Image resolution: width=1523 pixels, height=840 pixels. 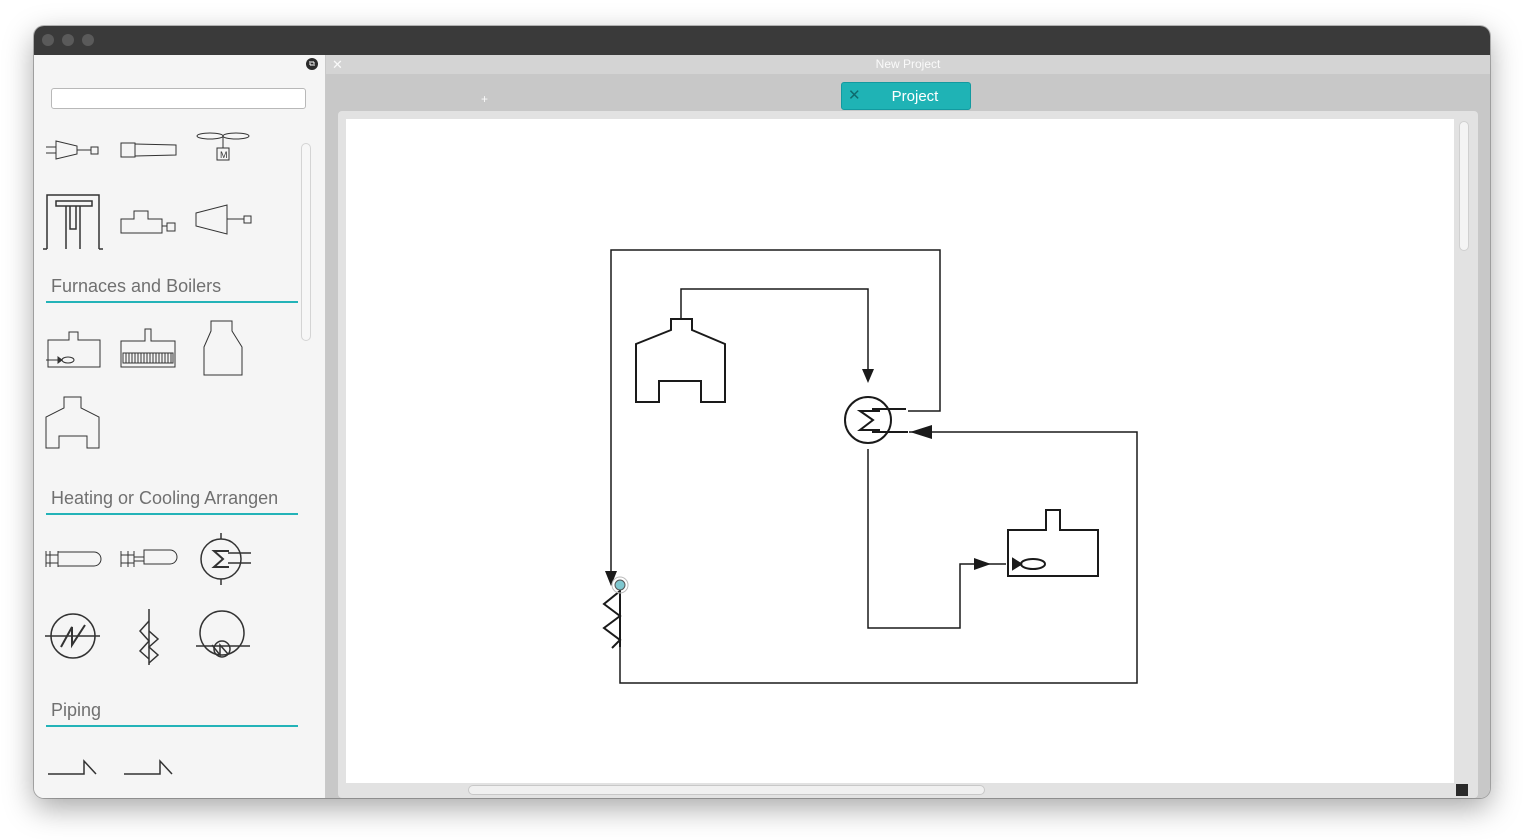 What do you see at coordinates (74, 637) in the screenshot?
I see `cooler-icon` at bounding box center [74, 637].